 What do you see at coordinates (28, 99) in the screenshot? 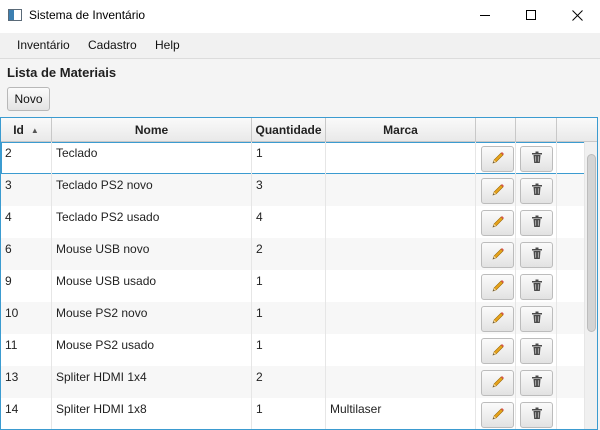
I see `new-button: Novo` at bounding box center [28, 99].